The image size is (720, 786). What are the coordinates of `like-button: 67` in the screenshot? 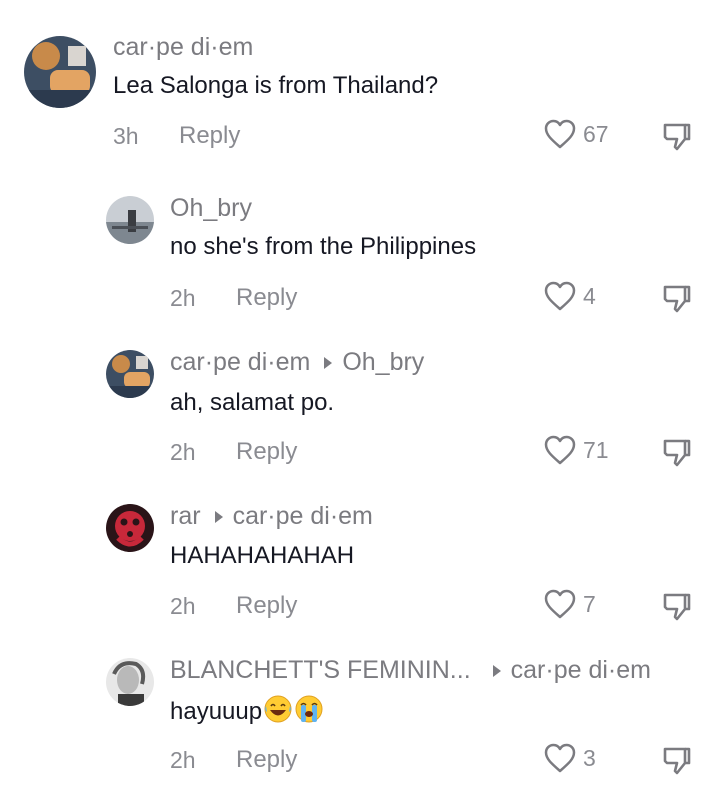 It's located at (576, 134).